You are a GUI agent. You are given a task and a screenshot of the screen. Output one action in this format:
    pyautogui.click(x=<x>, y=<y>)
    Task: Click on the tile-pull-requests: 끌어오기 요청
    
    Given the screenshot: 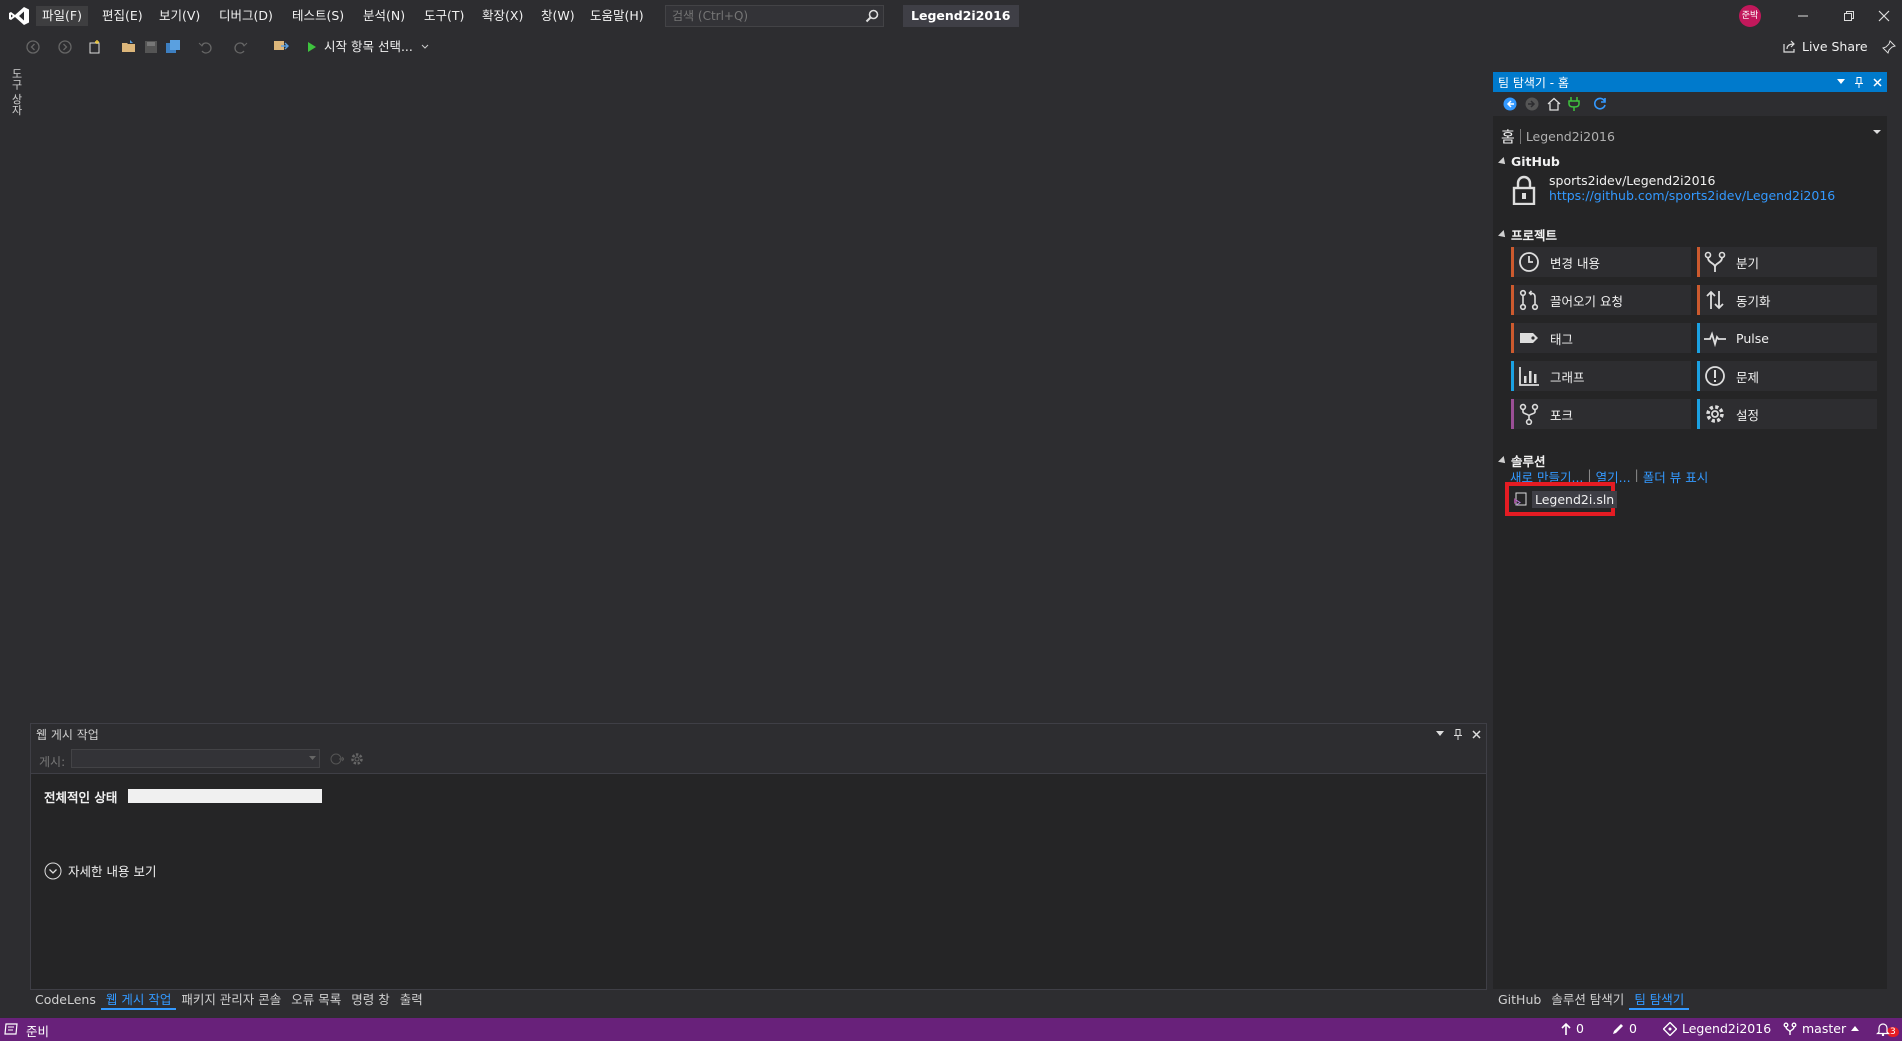 What is the action you would take?
    pyautogui.click(x=1601, y=300)
    